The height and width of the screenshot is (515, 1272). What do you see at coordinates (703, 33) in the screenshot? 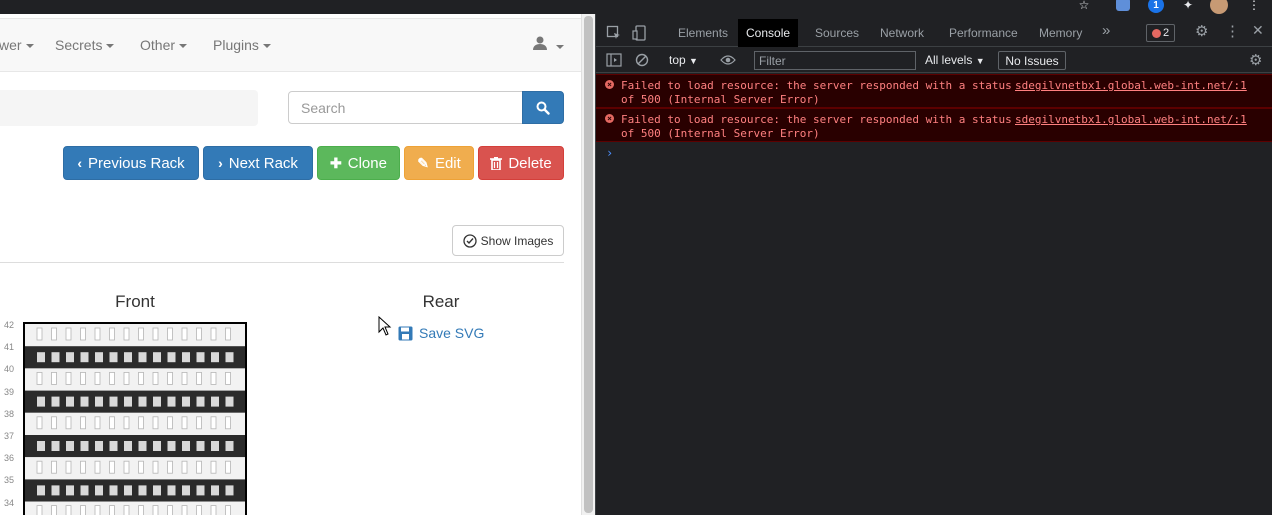
I see `tab-elements: Elements` at bounding box center [703, 33].